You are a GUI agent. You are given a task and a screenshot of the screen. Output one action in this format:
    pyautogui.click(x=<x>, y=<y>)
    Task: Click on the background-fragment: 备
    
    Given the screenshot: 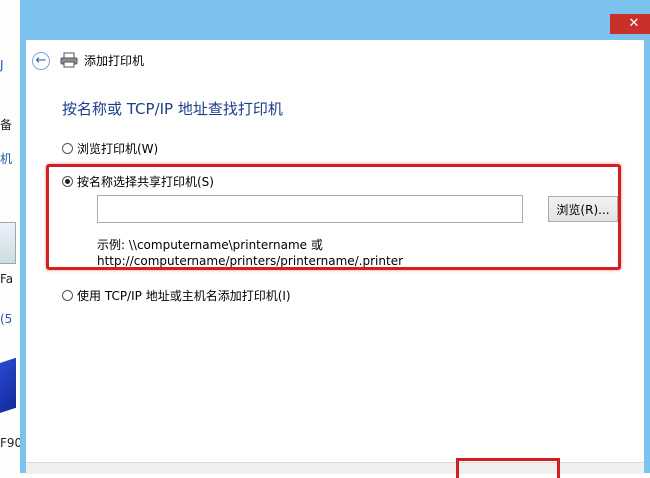 What is the action you would take?
    pyautogui.click(x=6, y=125)
    